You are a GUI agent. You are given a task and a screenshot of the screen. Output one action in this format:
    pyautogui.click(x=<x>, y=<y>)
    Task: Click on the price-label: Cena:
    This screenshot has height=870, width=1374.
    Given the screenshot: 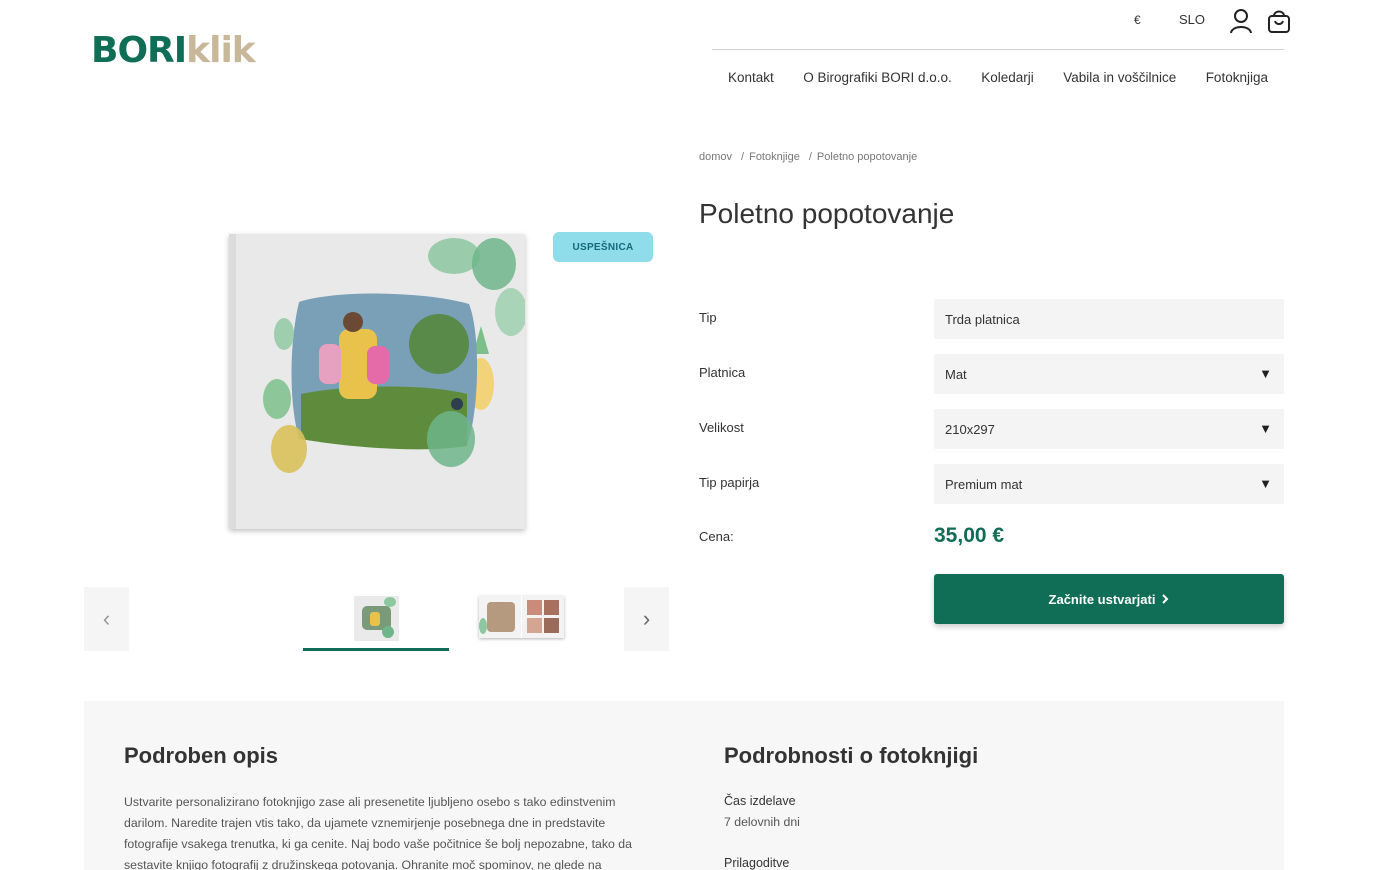 What is the action you would take?
    pyautogui.click(x=716, y=536)
    